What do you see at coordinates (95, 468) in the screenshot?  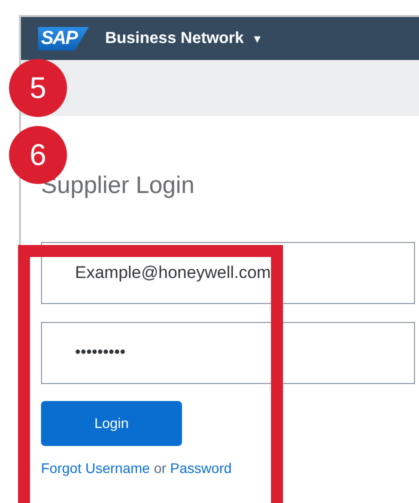 I see `help-link: Forgot Username` at bounding box center [95, 468].